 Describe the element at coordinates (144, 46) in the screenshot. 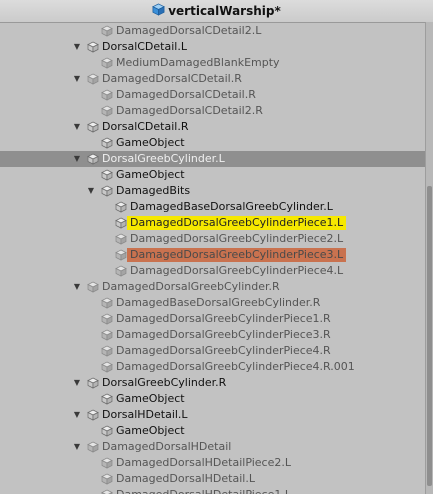

I see `hierarchy-item-label: DorsalCDetail.L` at that location.